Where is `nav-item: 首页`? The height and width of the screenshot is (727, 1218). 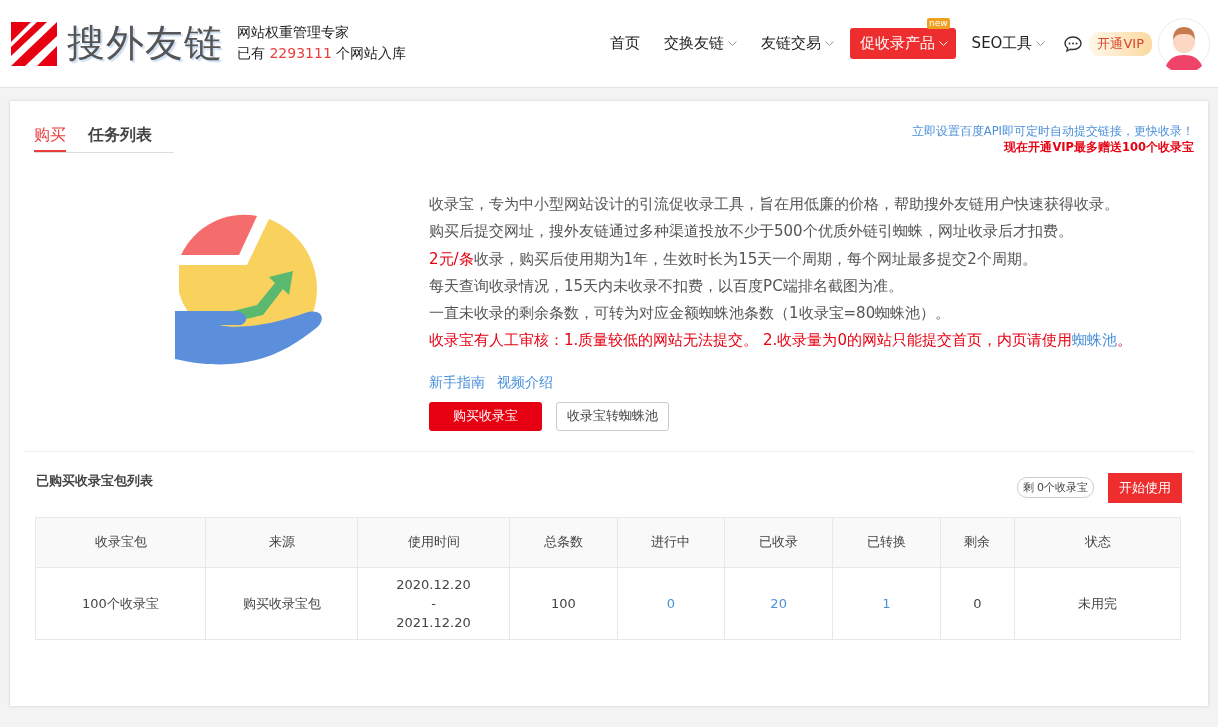
nav-item: 首页 is located at coordinates (624, 43).